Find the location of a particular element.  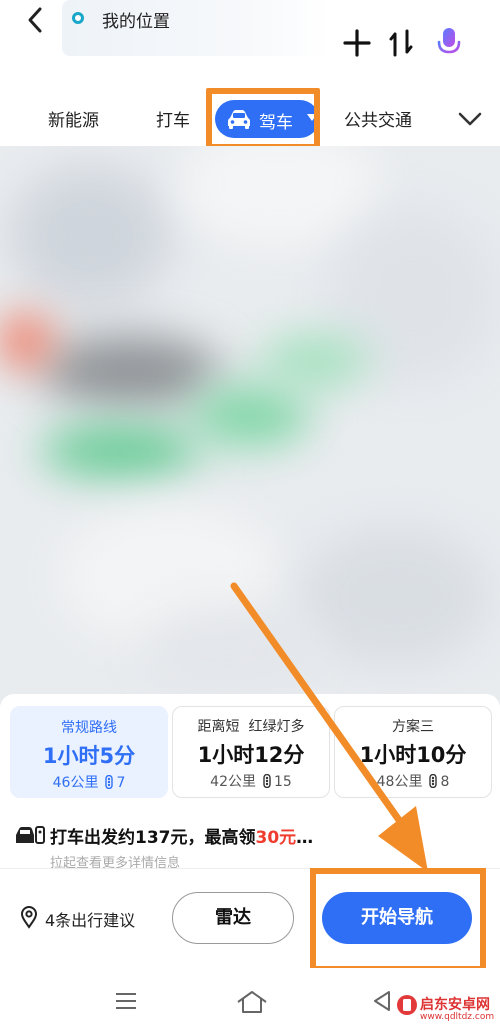

travel-suggestions-link: 4条出行建议 is located at coordinates (90, 919).